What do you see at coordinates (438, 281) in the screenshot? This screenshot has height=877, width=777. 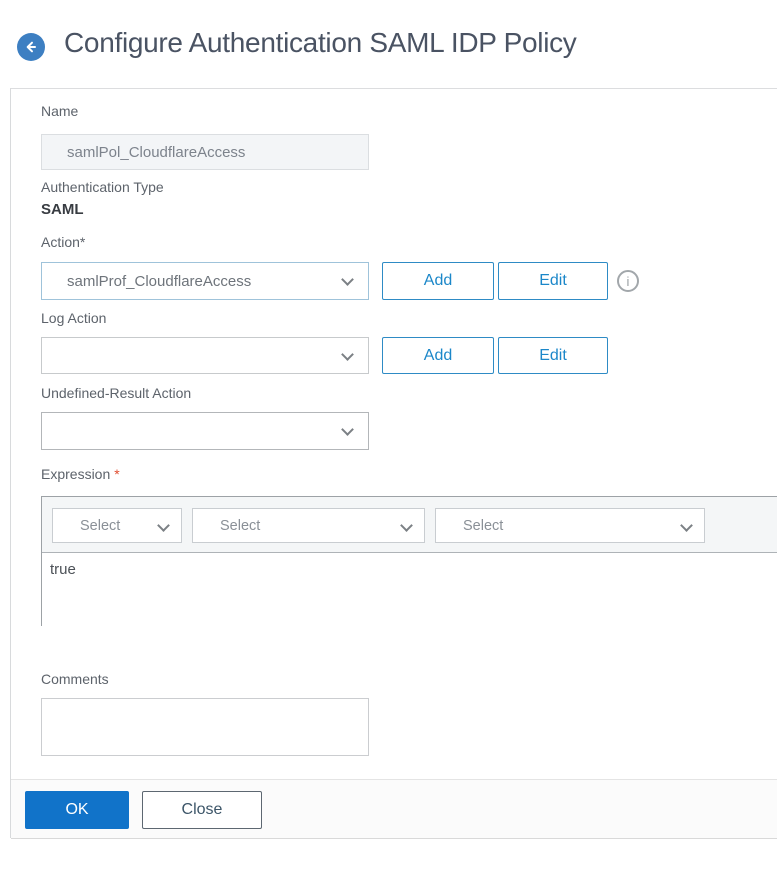 I see `action-add-button: Add` at bounding box center [438, 281].